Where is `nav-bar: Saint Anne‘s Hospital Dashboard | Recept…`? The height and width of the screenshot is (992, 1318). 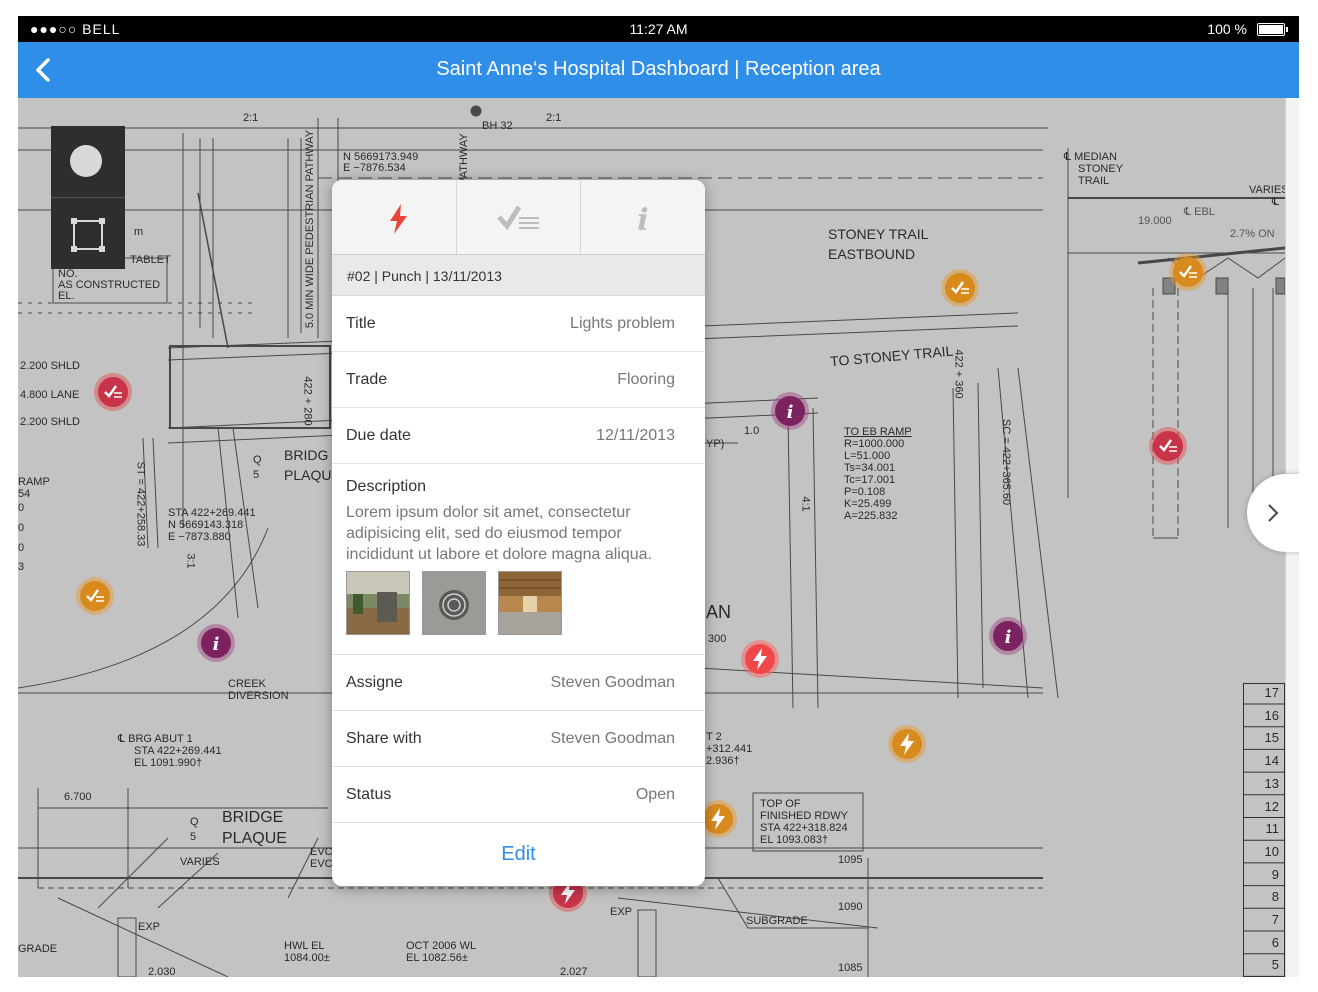
nav-bar: Saint Anne‘s Hospital Dashboard | Recept… is located at coordinates (658, 70).